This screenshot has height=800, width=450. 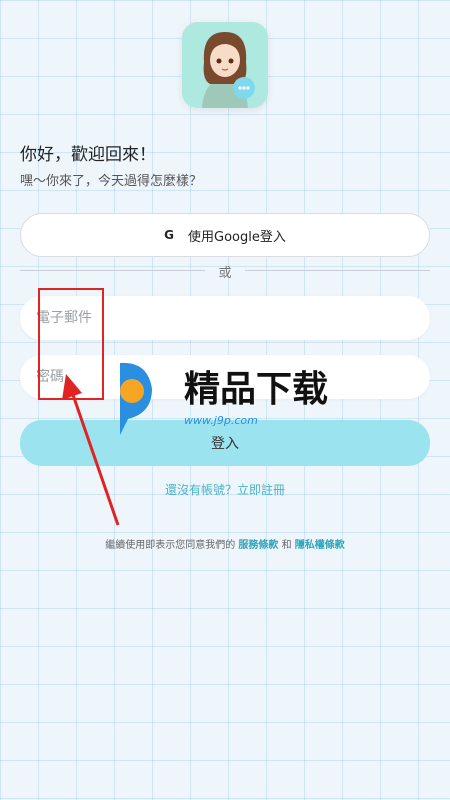 What do you see at coordinates (256, 389) in the screenshot?
I see `watermark-brand: 精品下载` at bounding box center [256, 389].